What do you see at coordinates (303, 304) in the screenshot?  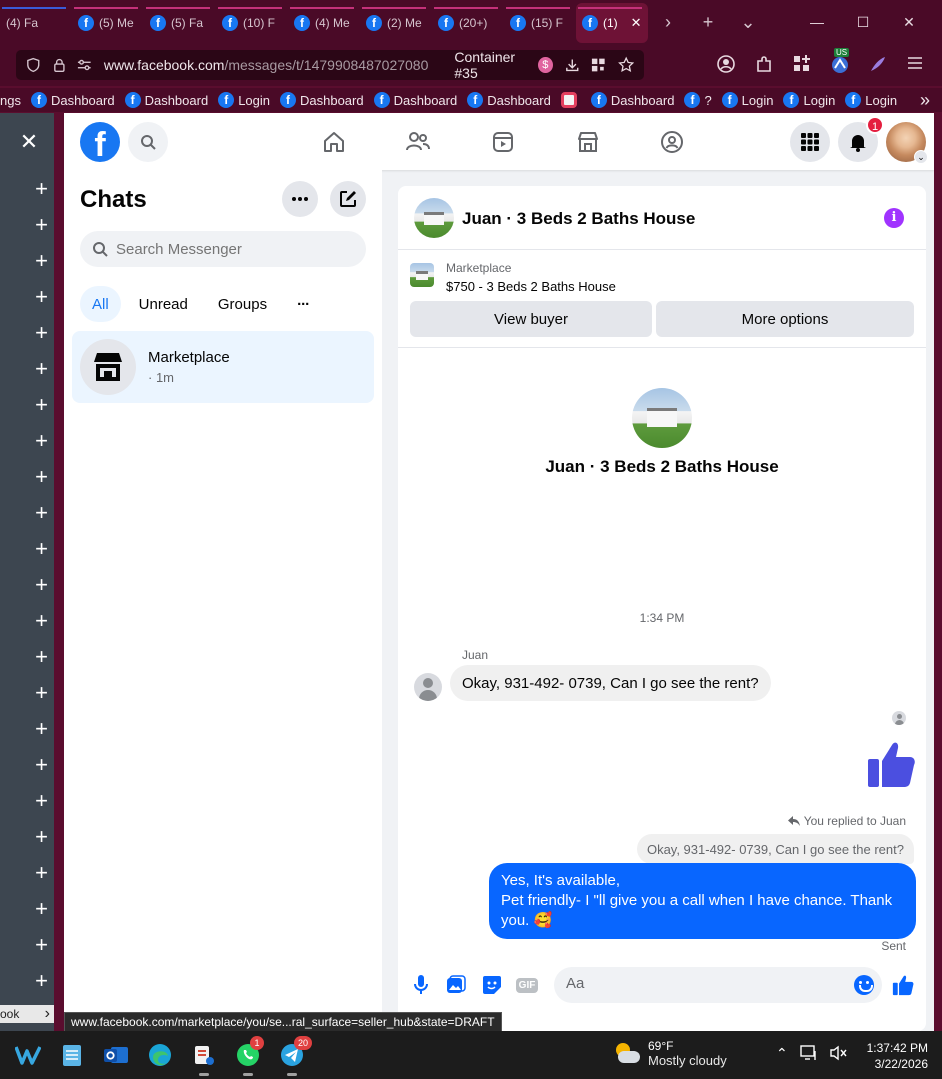 I see `more-filters-button: ···` at bounding box center [303, 304].